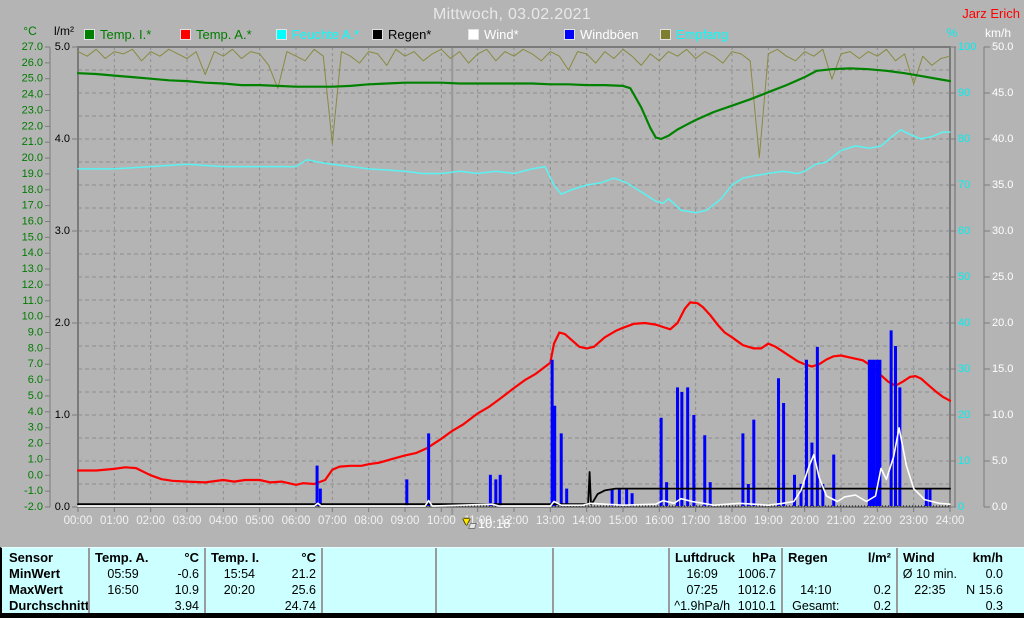 The height and width of the screenshot is (618, 1024). Describe the element at coordinates (123, 590) in the screenshot. I see `stats-cell-time: 16:50` at that location.